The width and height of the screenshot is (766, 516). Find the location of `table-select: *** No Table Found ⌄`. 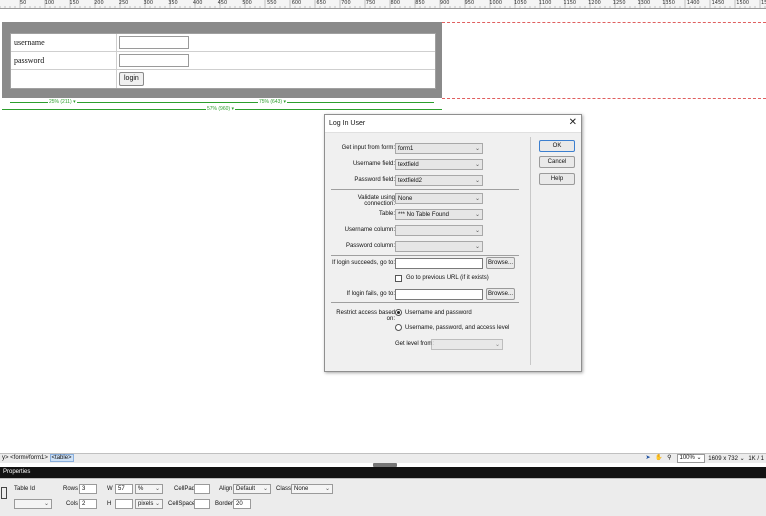

table-select: *** No Table Found ⌄ is located at coordinates (439, 214).